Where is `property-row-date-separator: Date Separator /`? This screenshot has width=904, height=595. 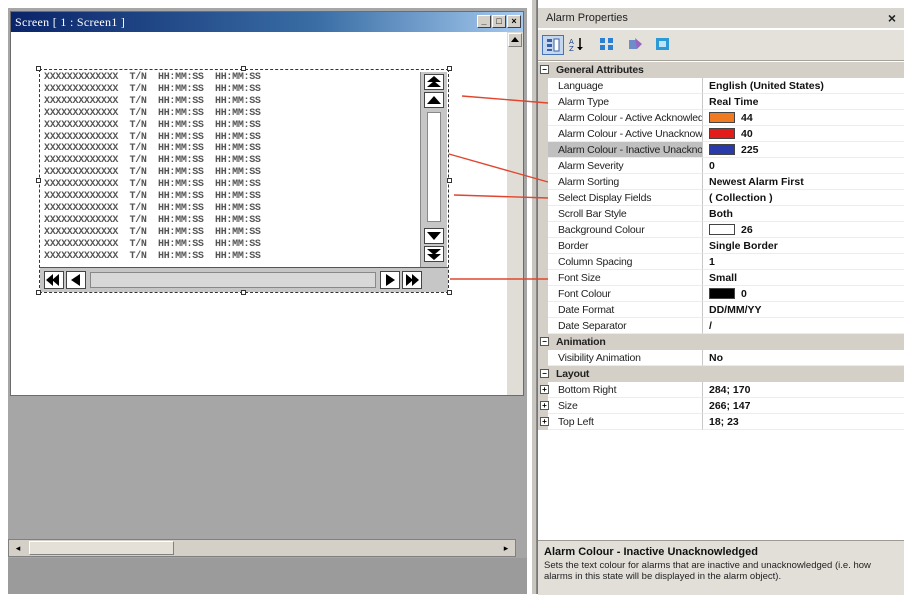
property-row-date-separator: Date Separator / is located at coordinates (721, 326).